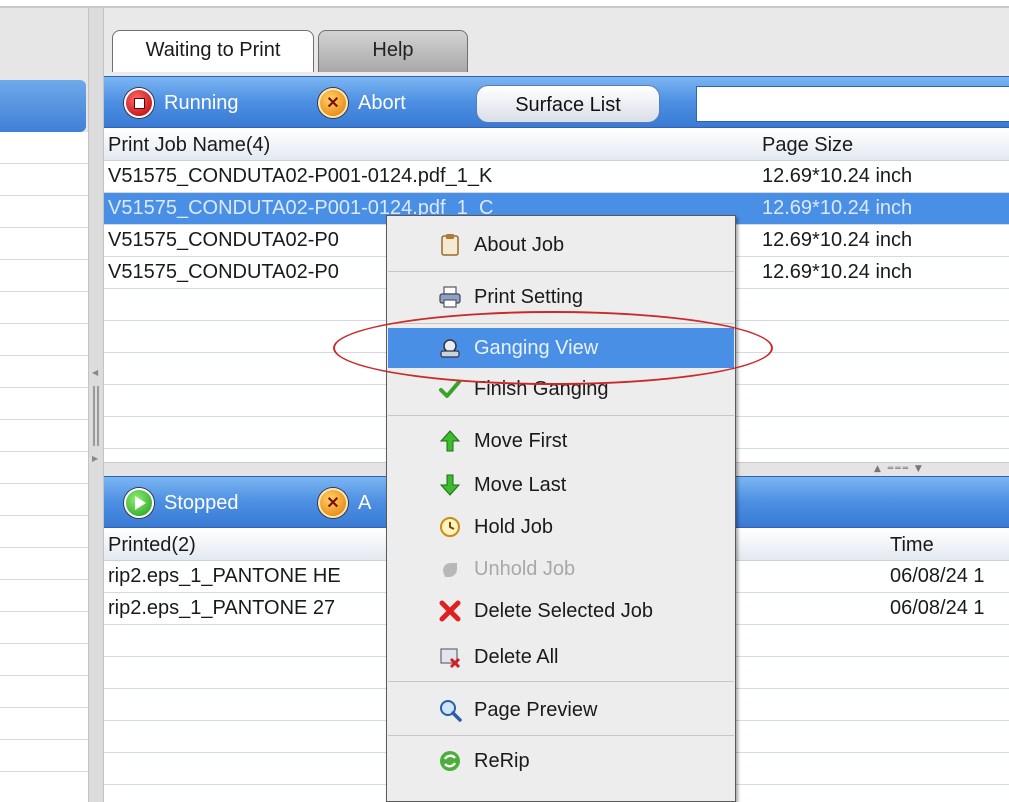 The image size is (1009, 802). I want to click on abort-label-bottom: A, so click(365, 502).